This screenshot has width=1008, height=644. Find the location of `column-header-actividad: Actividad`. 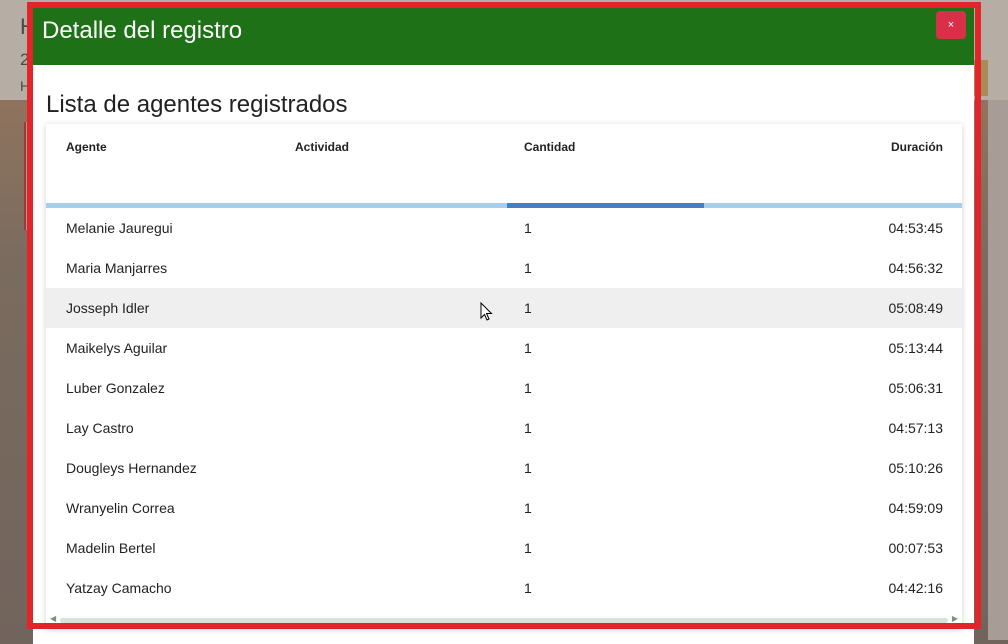

column-header-actividad: Actividad is located at coordinates (322, 147).